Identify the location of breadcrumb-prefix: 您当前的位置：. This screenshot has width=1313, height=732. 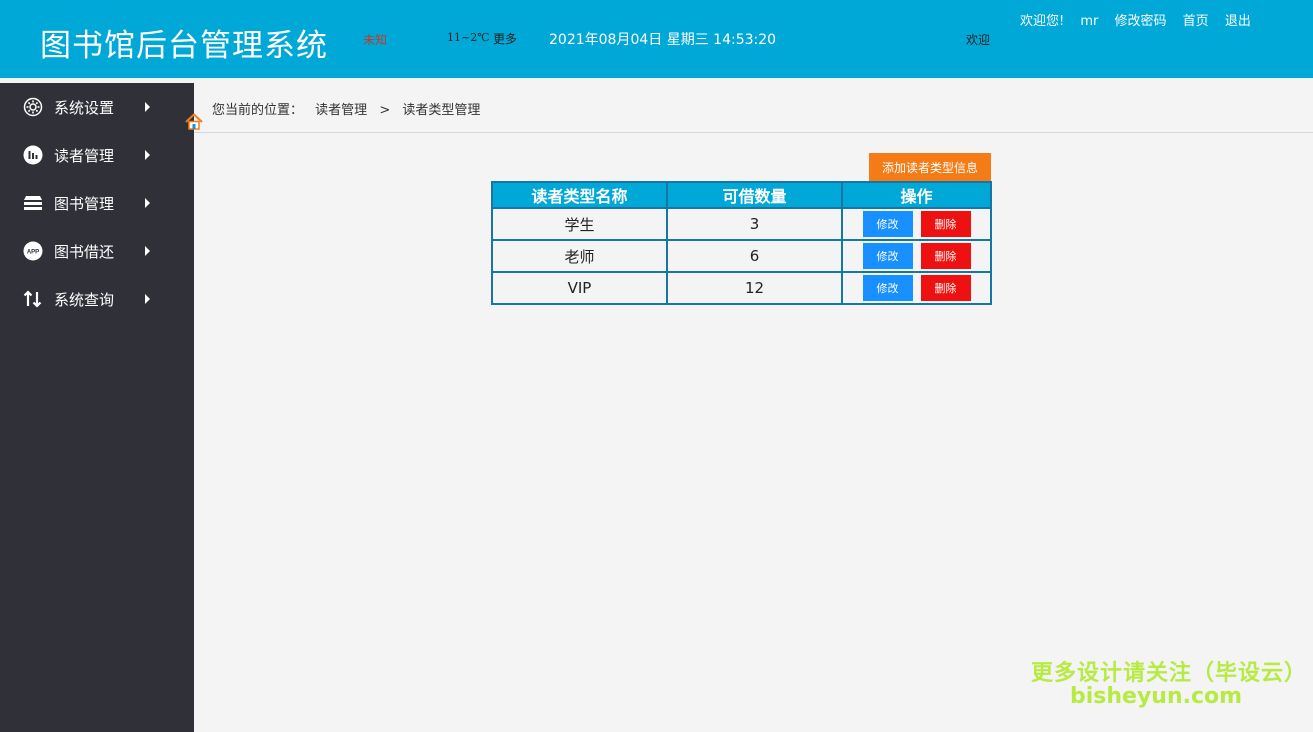
(258, 110).